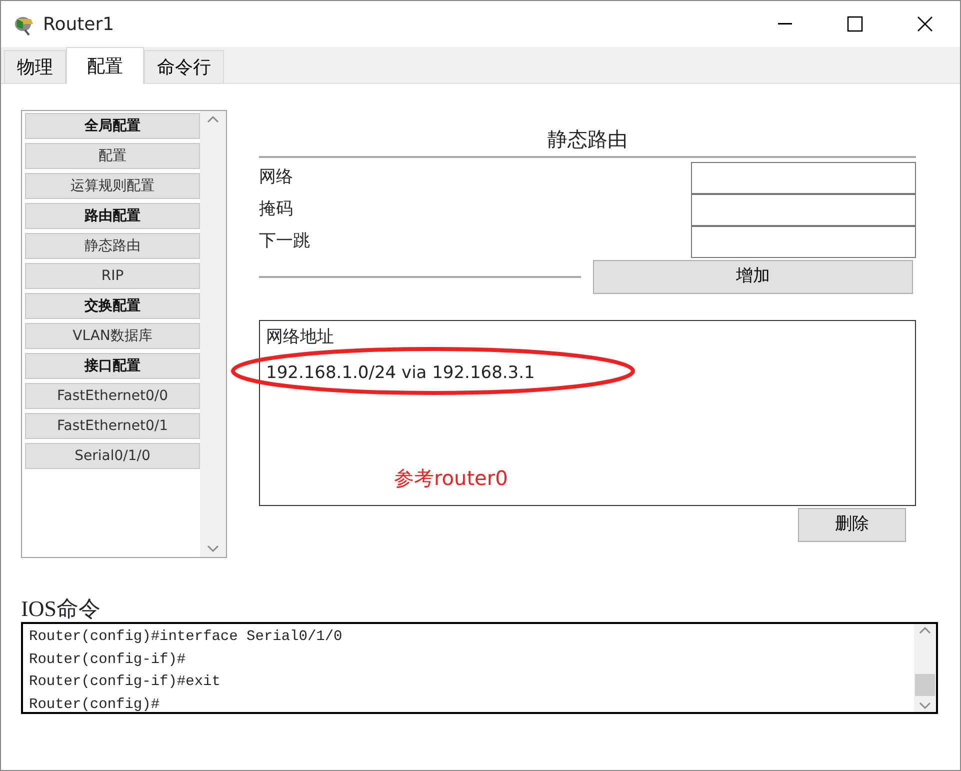 This screenshot has height=771, width=961. What do you see at coordinates (852, 525) in the screenshot?
I see `delete-button: 删除` at bounding box center [852, 525].